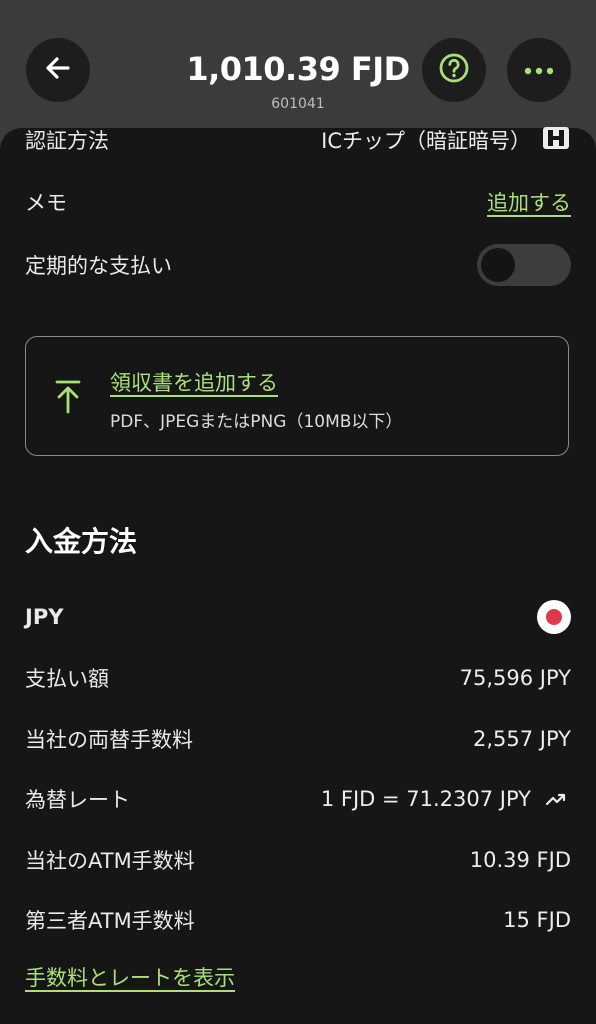 This screenshot has height=1024, width=596. I want to click on funding-currency-label: JPY, so click(44, 617).